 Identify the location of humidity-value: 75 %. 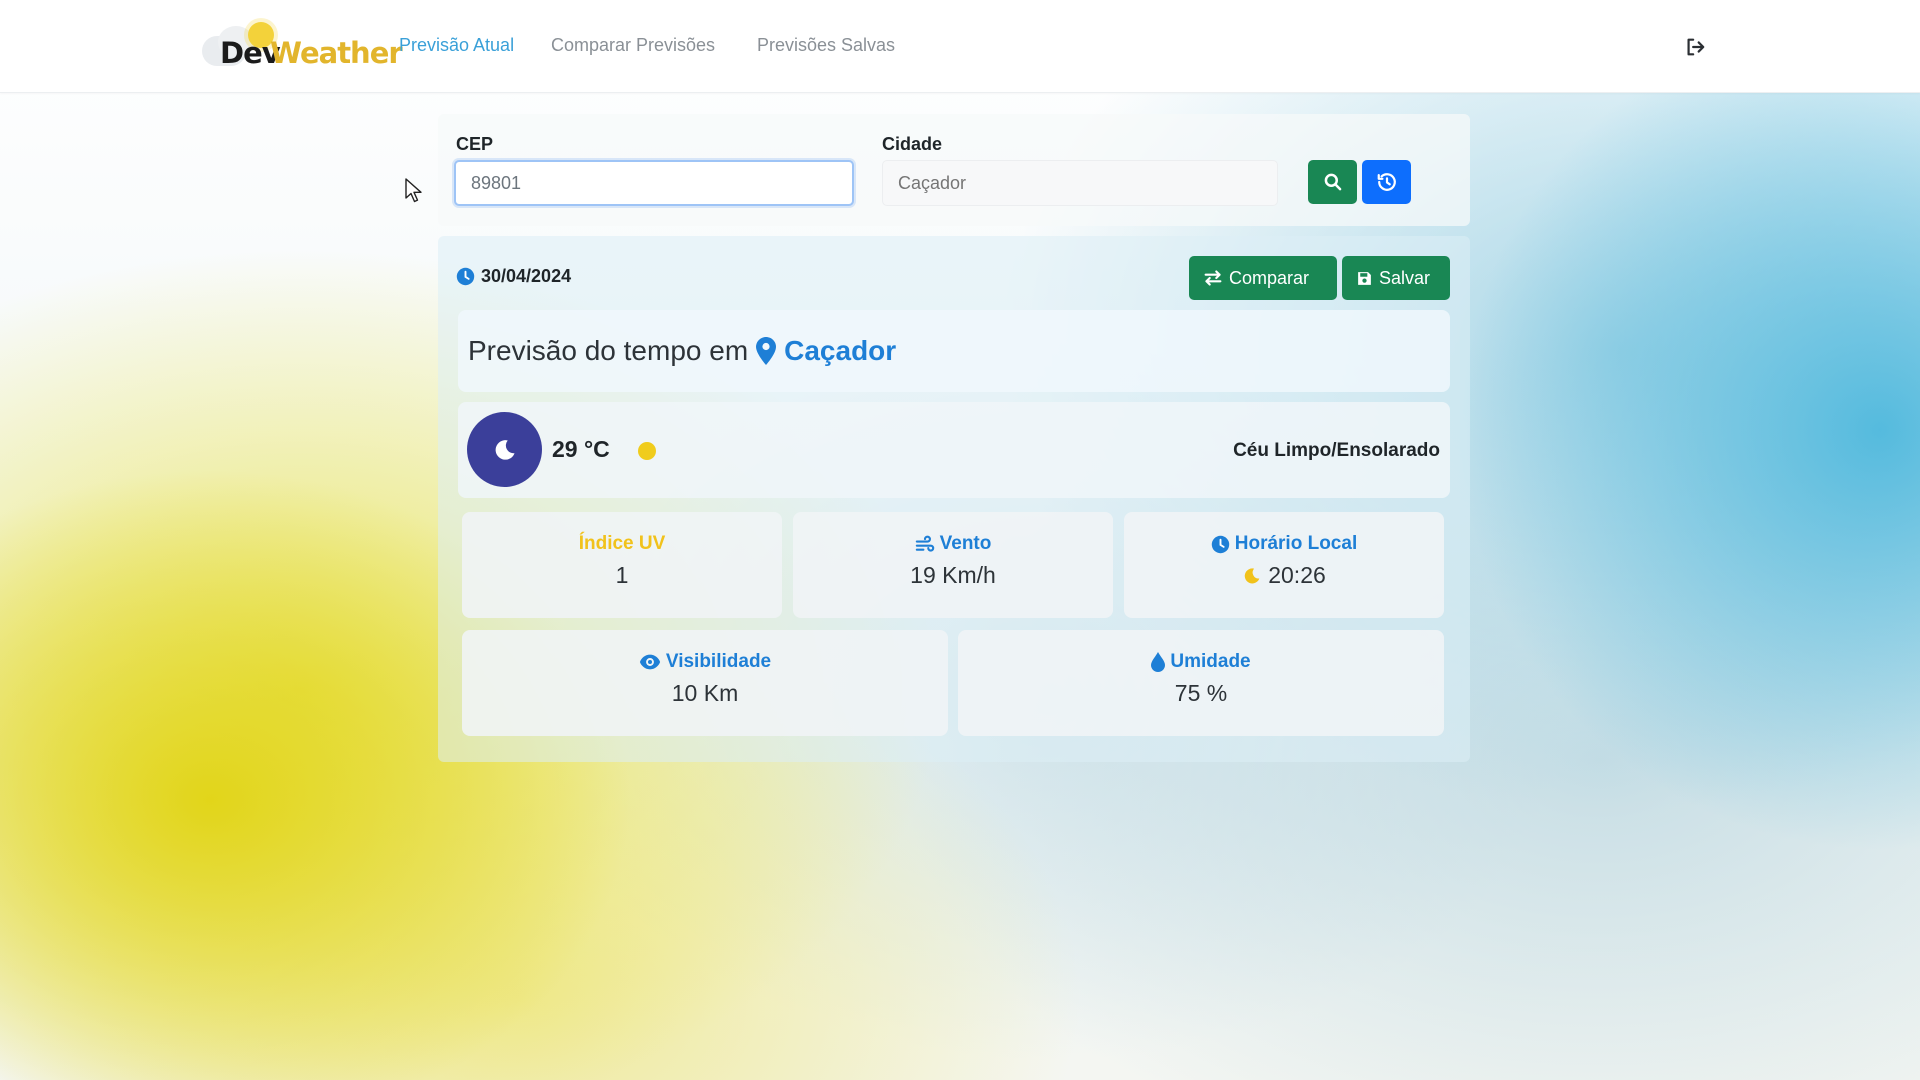
(1201, 693).